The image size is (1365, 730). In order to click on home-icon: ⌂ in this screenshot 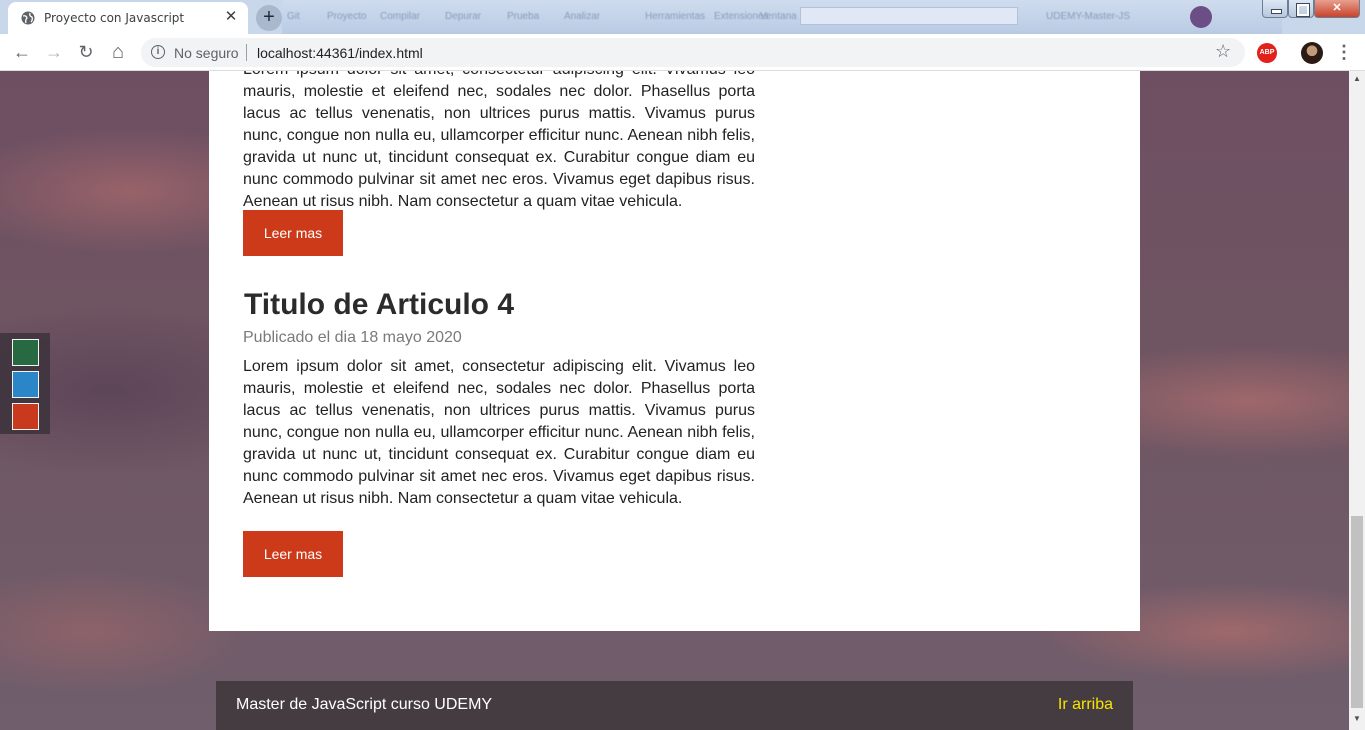, I will do `click(118, 52)`.